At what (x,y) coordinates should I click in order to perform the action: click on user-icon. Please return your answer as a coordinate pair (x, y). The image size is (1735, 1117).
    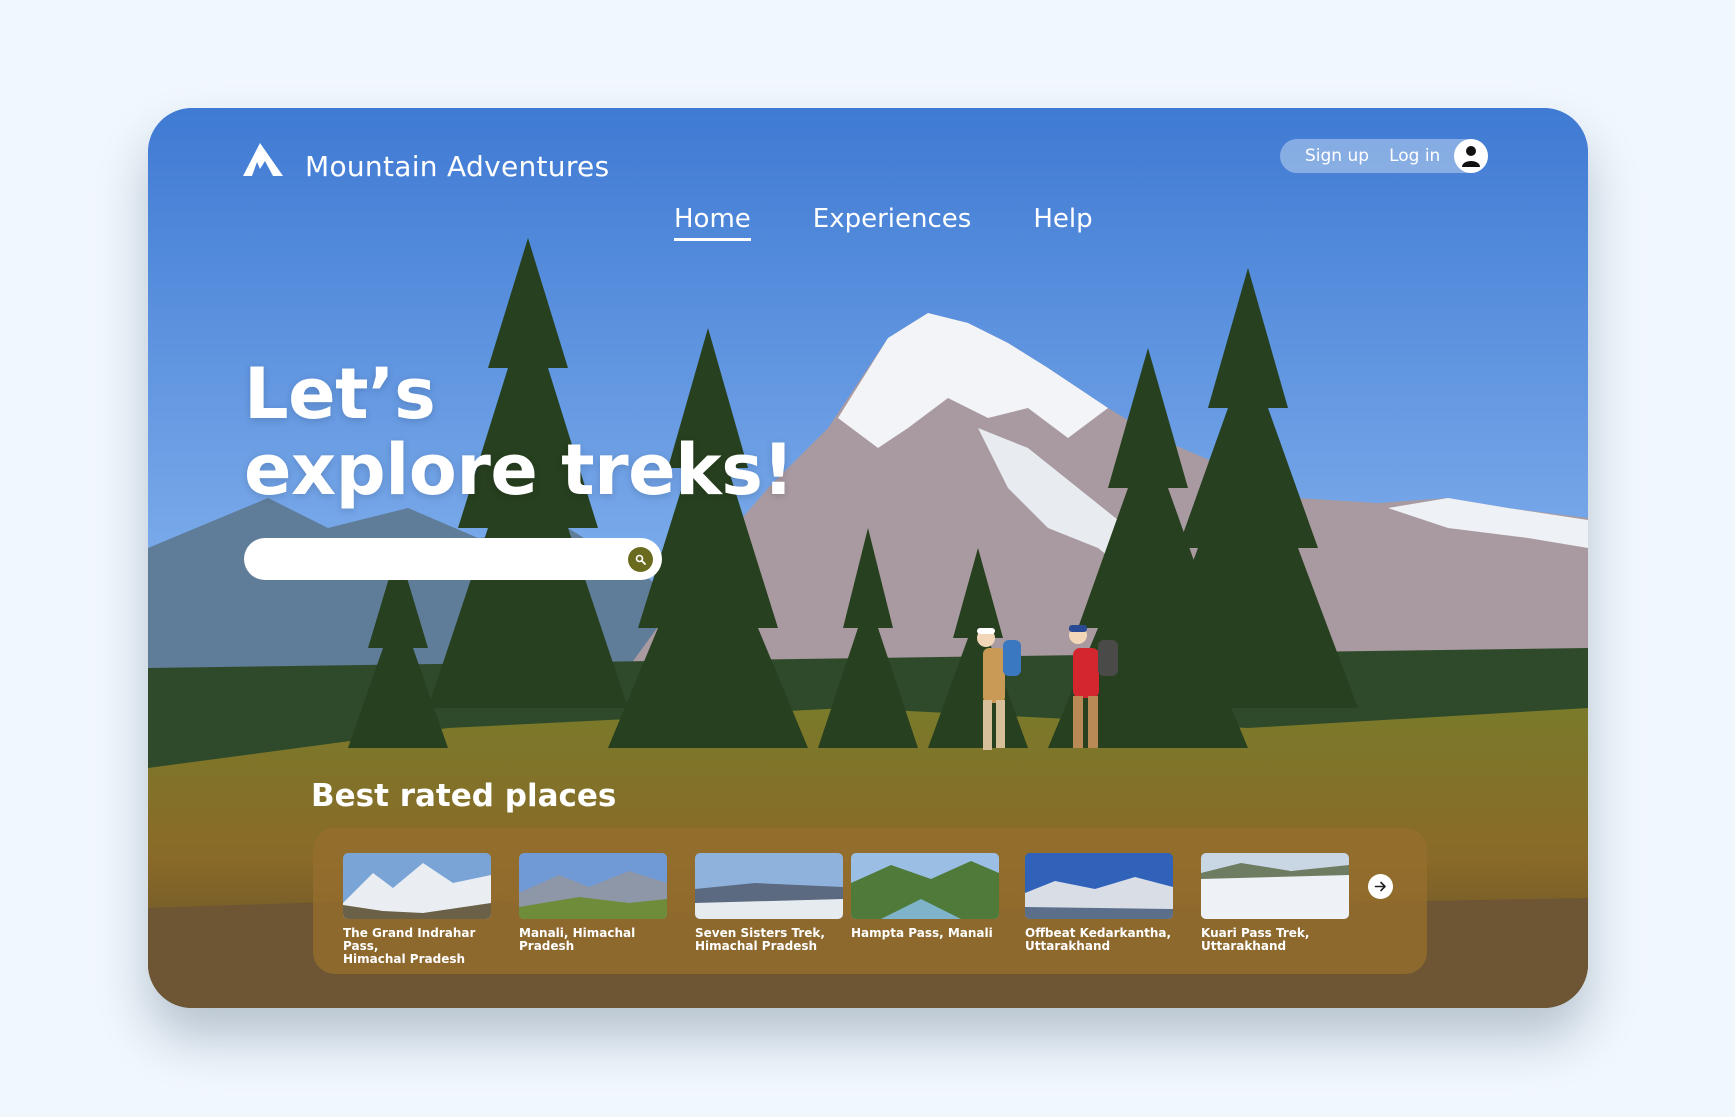
    Looking at the image, I should click on (1471, 156).